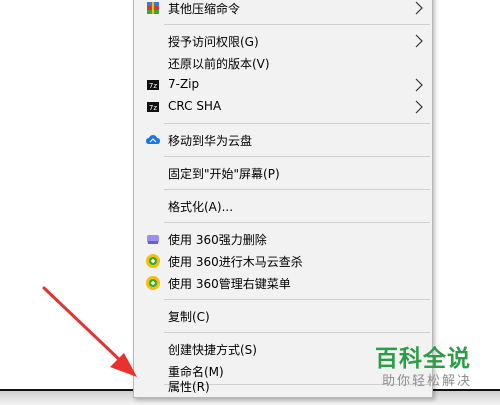  I want to click on menu-item-label: 使用 360进行木马云查杀, so click(235, 262).